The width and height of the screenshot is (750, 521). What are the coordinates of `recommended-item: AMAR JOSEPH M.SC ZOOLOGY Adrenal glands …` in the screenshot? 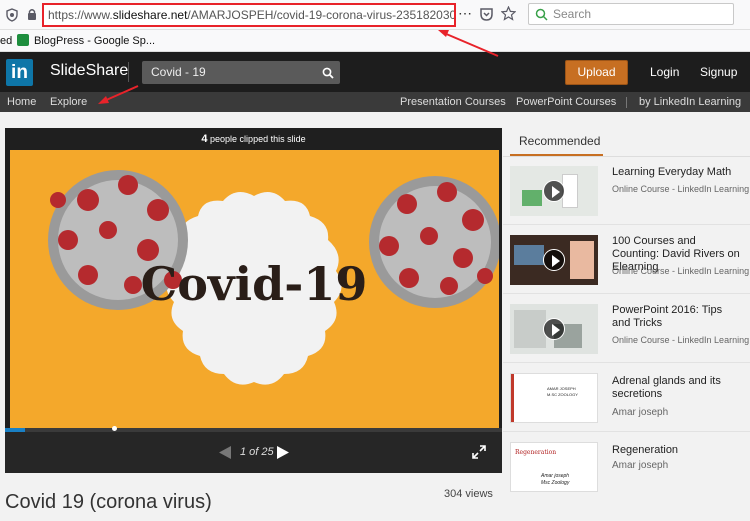 It's located at (626, 398).